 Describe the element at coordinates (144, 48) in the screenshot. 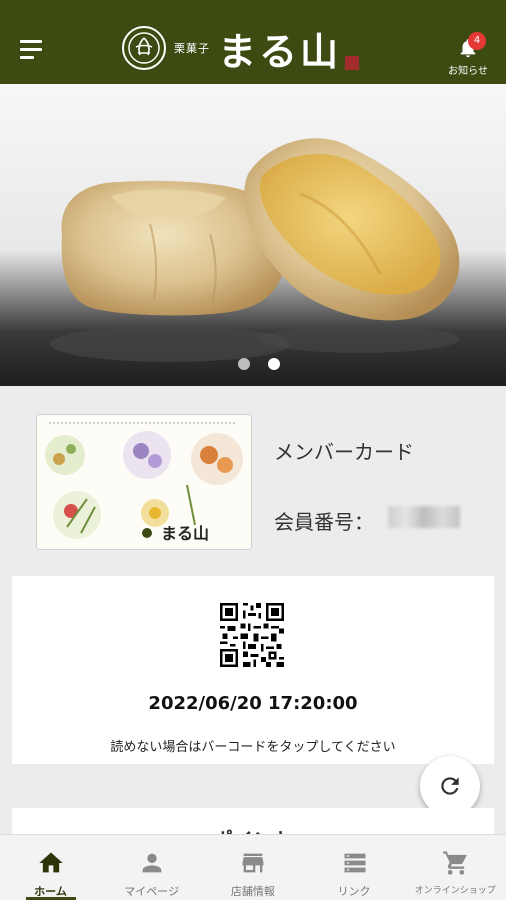

I see `chestnut-crest-icon` at that location.